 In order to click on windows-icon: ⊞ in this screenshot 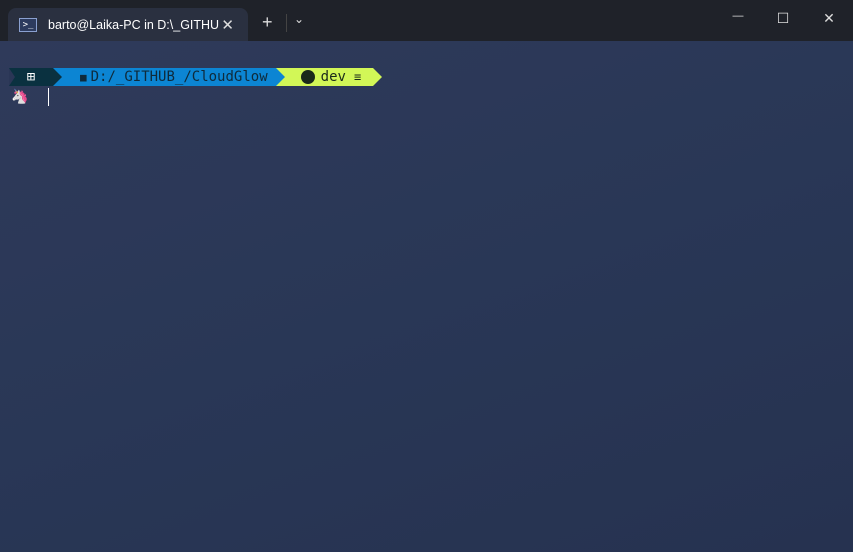, I will do `click(31, 77)`.